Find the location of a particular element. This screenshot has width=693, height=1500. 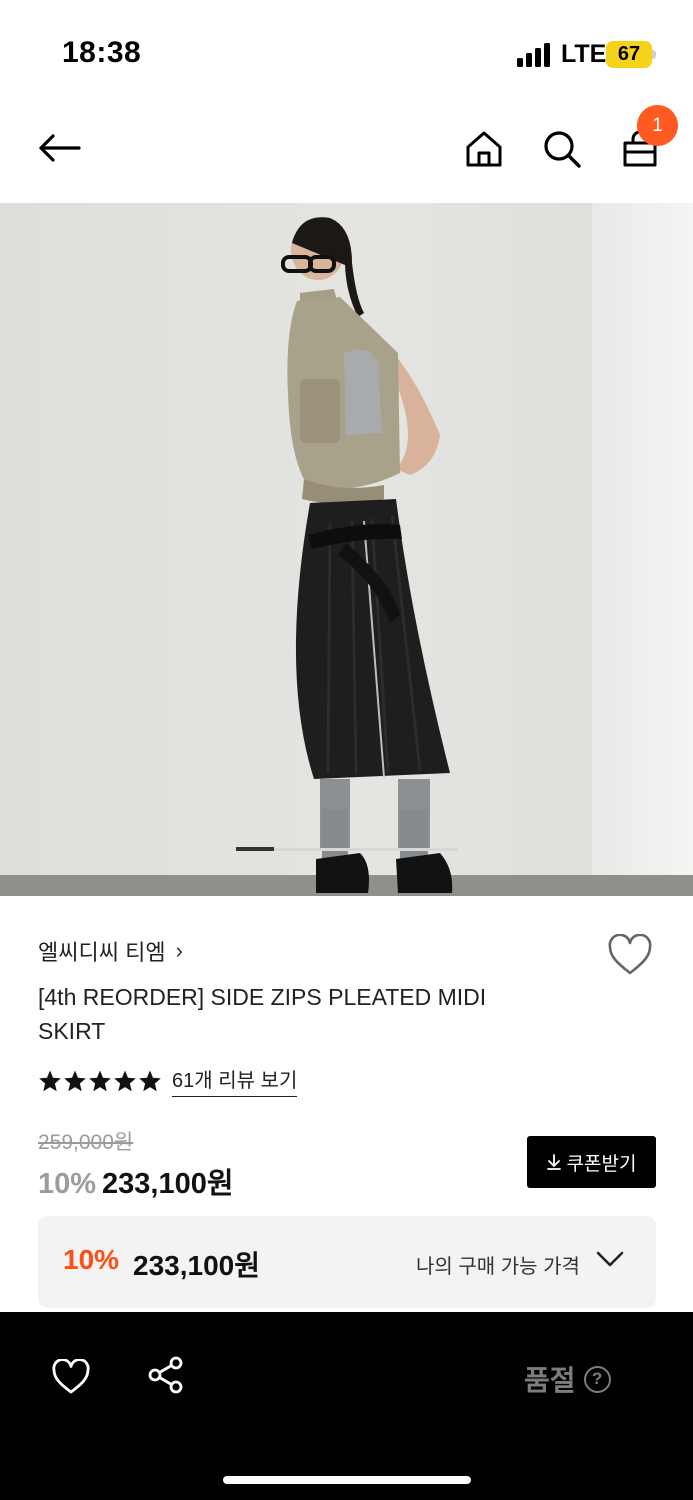

brand-link: 엘씨디씨 티엠 › is located at coordinates (110, 951).